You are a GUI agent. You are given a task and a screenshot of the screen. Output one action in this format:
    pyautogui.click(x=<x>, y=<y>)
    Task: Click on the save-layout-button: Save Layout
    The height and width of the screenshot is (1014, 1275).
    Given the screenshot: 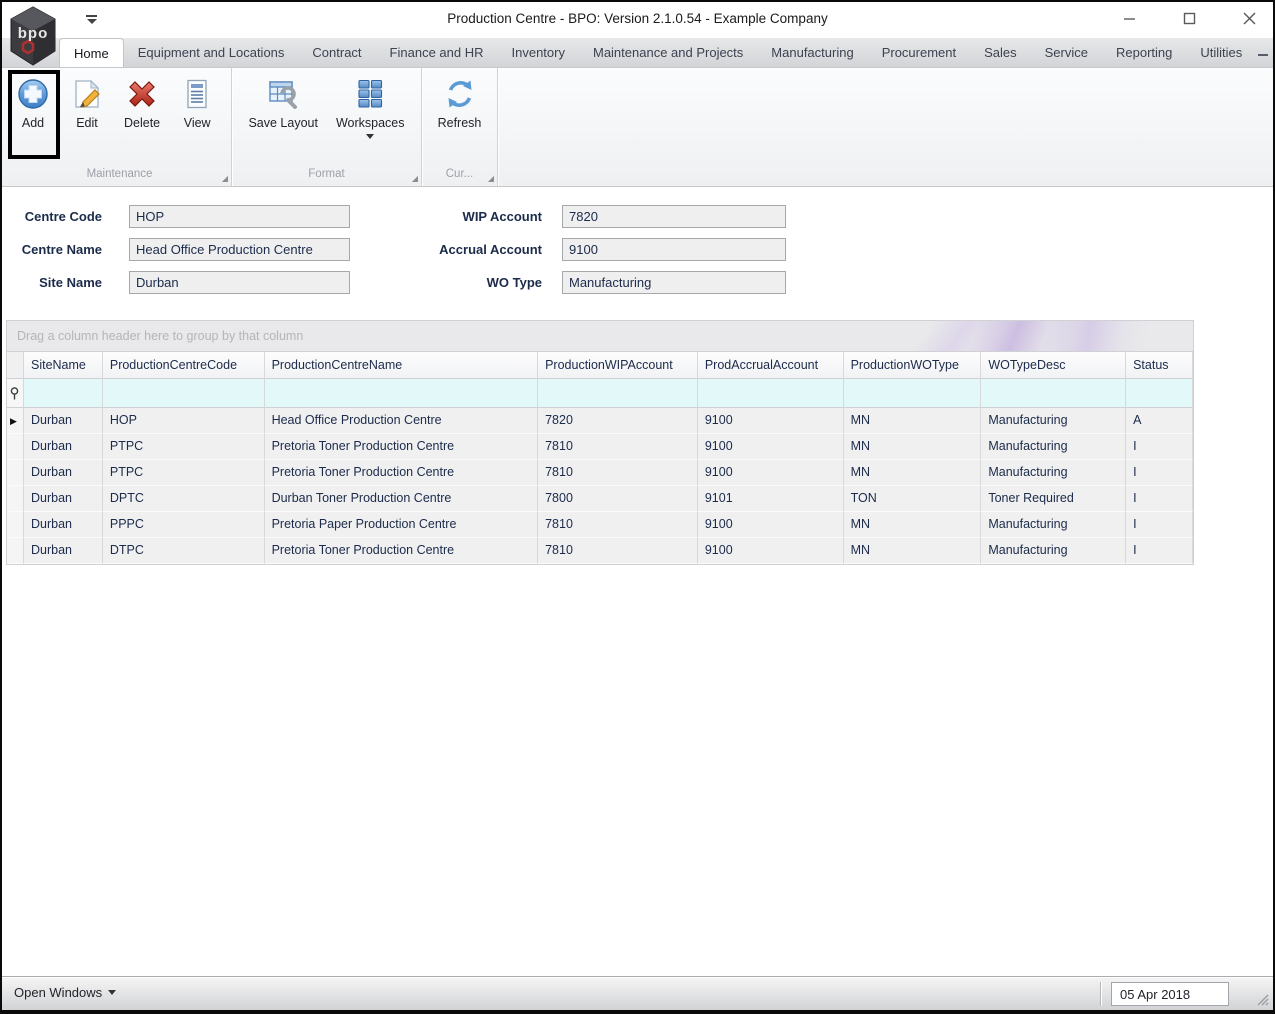 What is the action you would take?
    pyautogui.click(x=283, y=103)
    